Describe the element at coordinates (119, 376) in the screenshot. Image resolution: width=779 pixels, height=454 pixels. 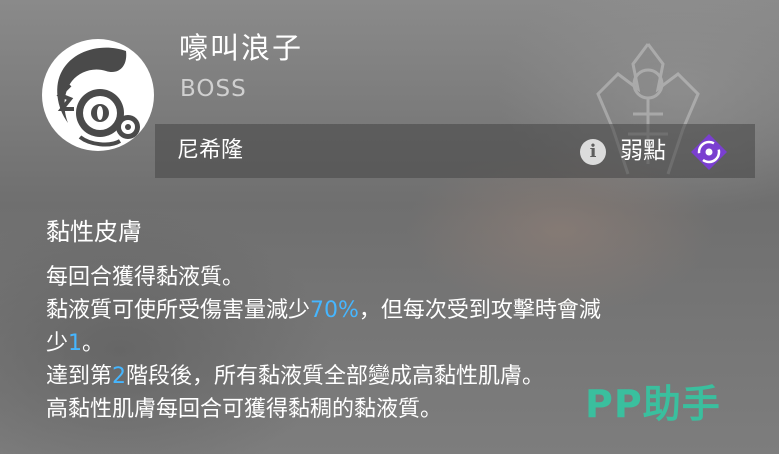
I see `phase-number-value: 2` at that location.